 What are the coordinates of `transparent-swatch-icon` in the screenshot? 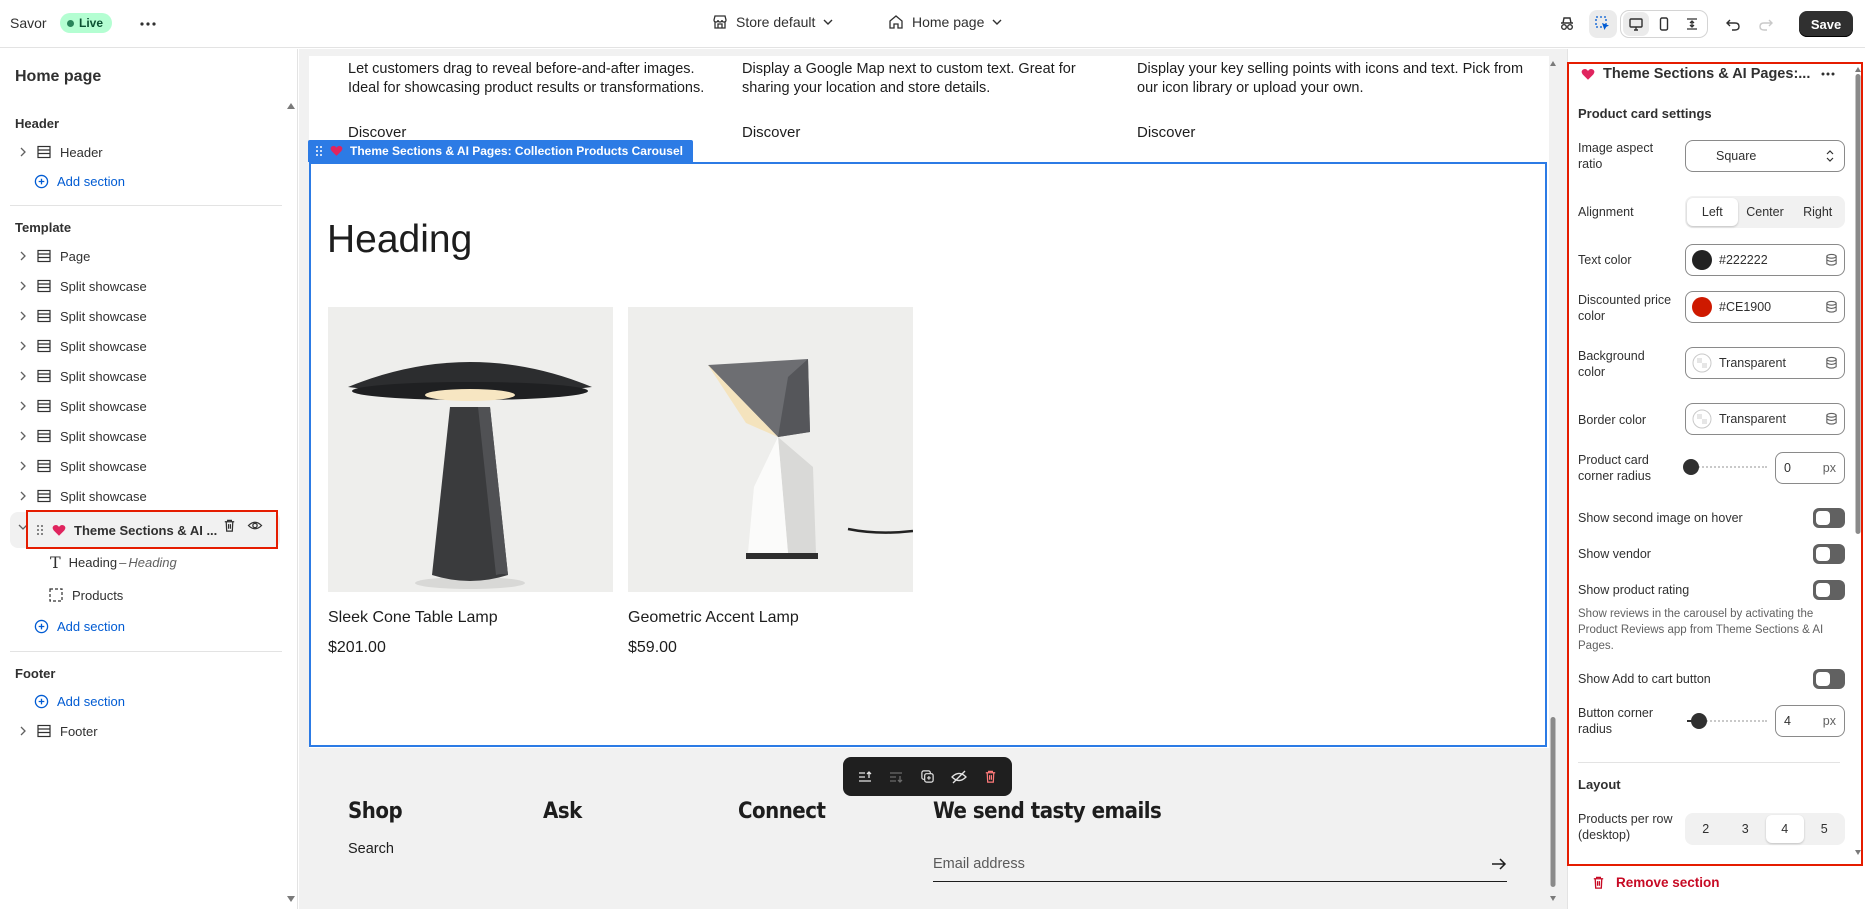 It's located at (1702, 363).